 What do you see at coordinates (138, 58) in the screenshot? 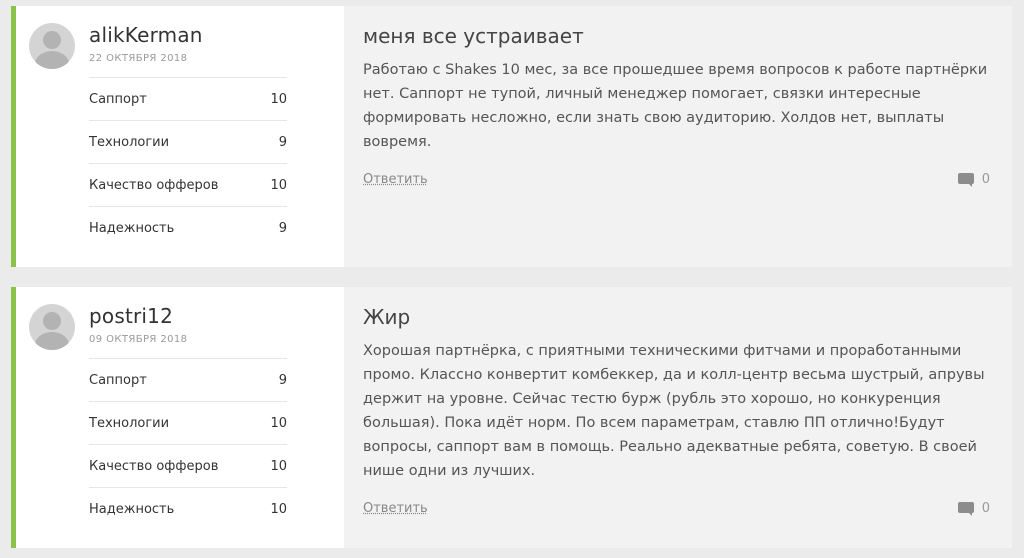
I see `review-date: 22 ОКТЯБРЯ 2018` at bounding box center [138, 58].